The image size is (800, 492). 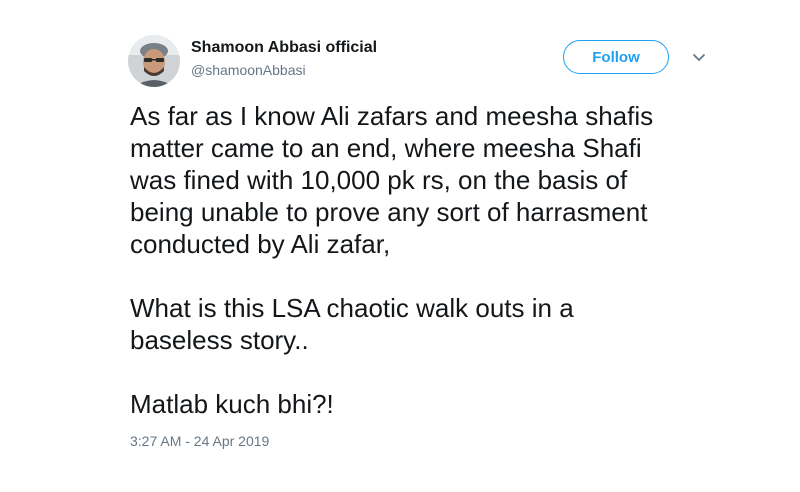 What do you see at coordinates (284, 48) in the screenshot?
I see `display-name: Shamoon Abbasi official` at bounding box center [284, 48].